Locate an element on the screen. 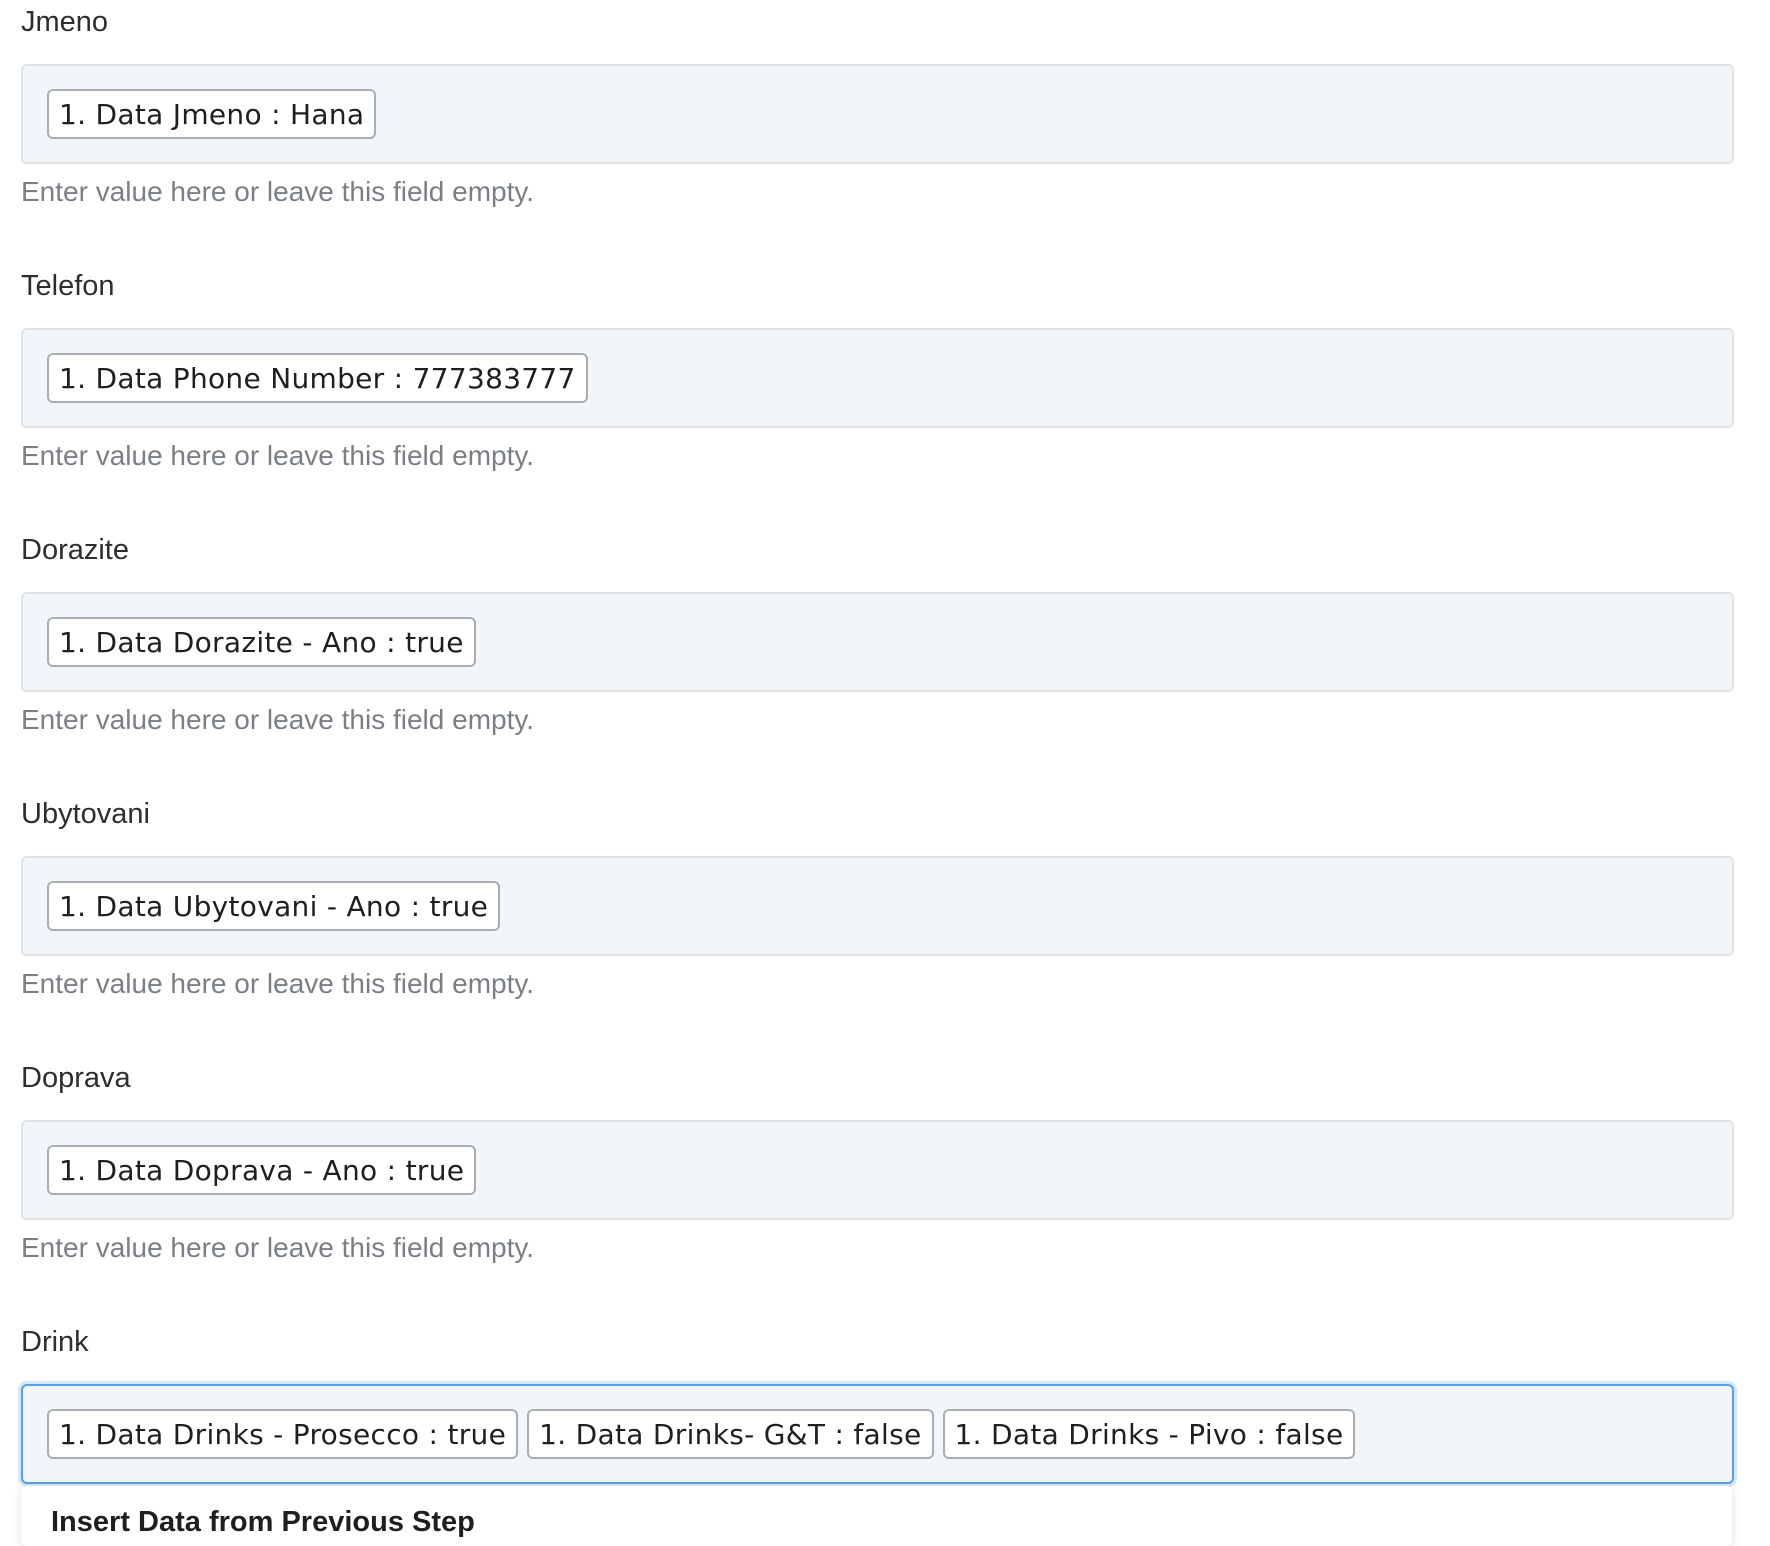 The width and height of the screenshot is (1770, 1546). insert-data-dropdown: Insert Data from Previous Step is located at coordinates (876, 1516).